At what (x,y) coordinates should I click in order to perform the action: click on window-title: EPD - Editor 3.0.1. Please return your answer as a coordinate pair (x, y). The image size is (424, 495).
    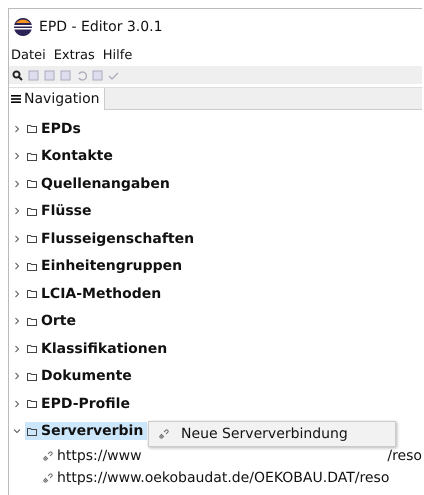
    Looking at the image, I should click on (101, 26).